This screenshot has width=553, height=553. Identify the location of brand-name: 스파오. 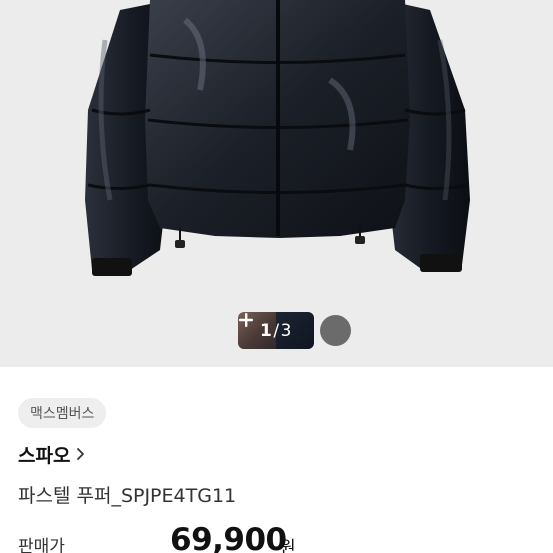
(44, 456).